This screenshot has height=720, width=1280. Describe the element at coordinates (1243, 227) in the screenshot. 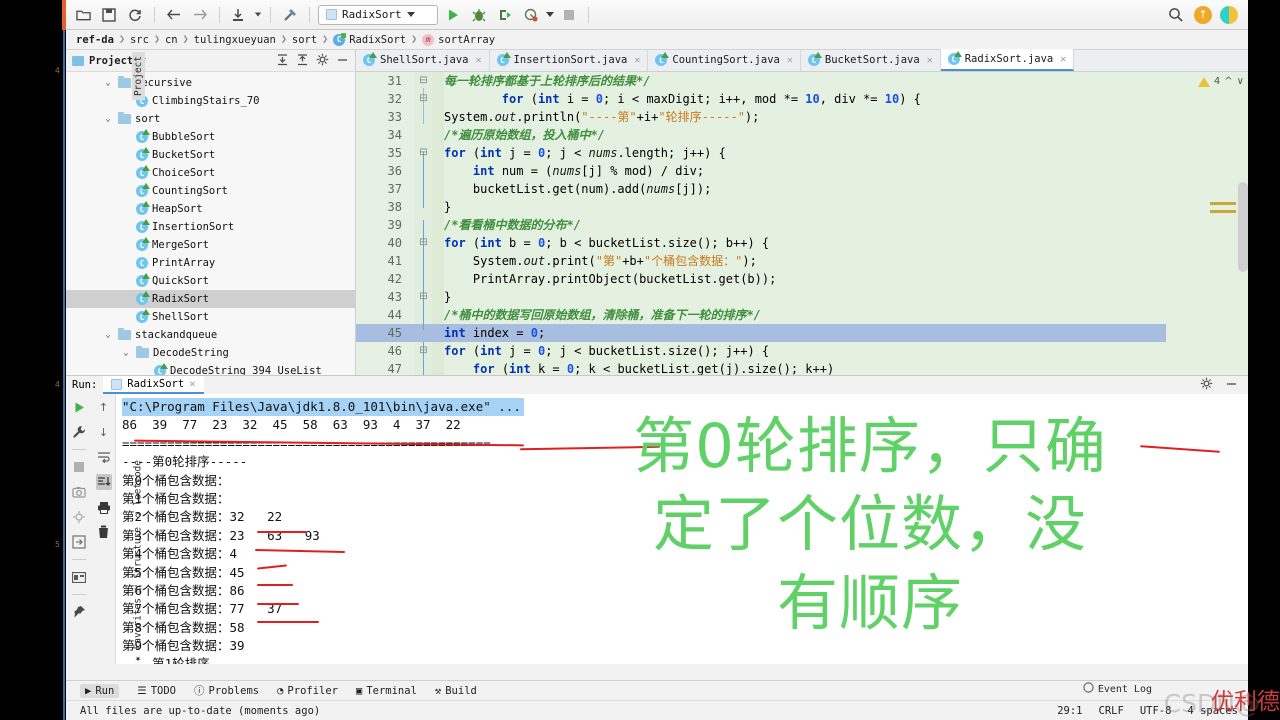

I see `editor-scrollbar-thumb` at that location.